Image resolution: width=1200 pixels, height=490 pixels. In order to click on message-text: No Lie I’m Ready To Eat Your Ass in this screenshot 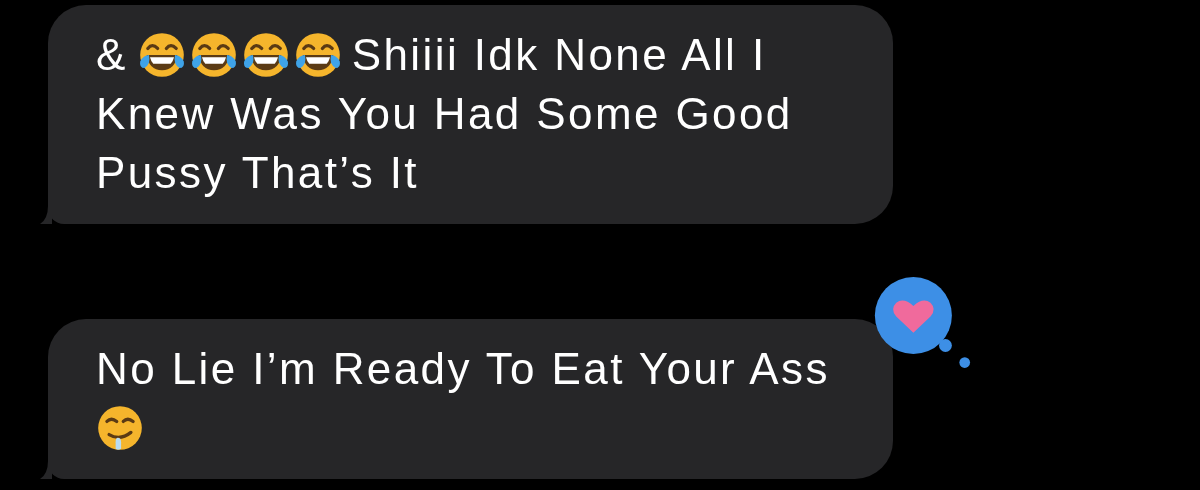, I will do `click(463, 369)`.